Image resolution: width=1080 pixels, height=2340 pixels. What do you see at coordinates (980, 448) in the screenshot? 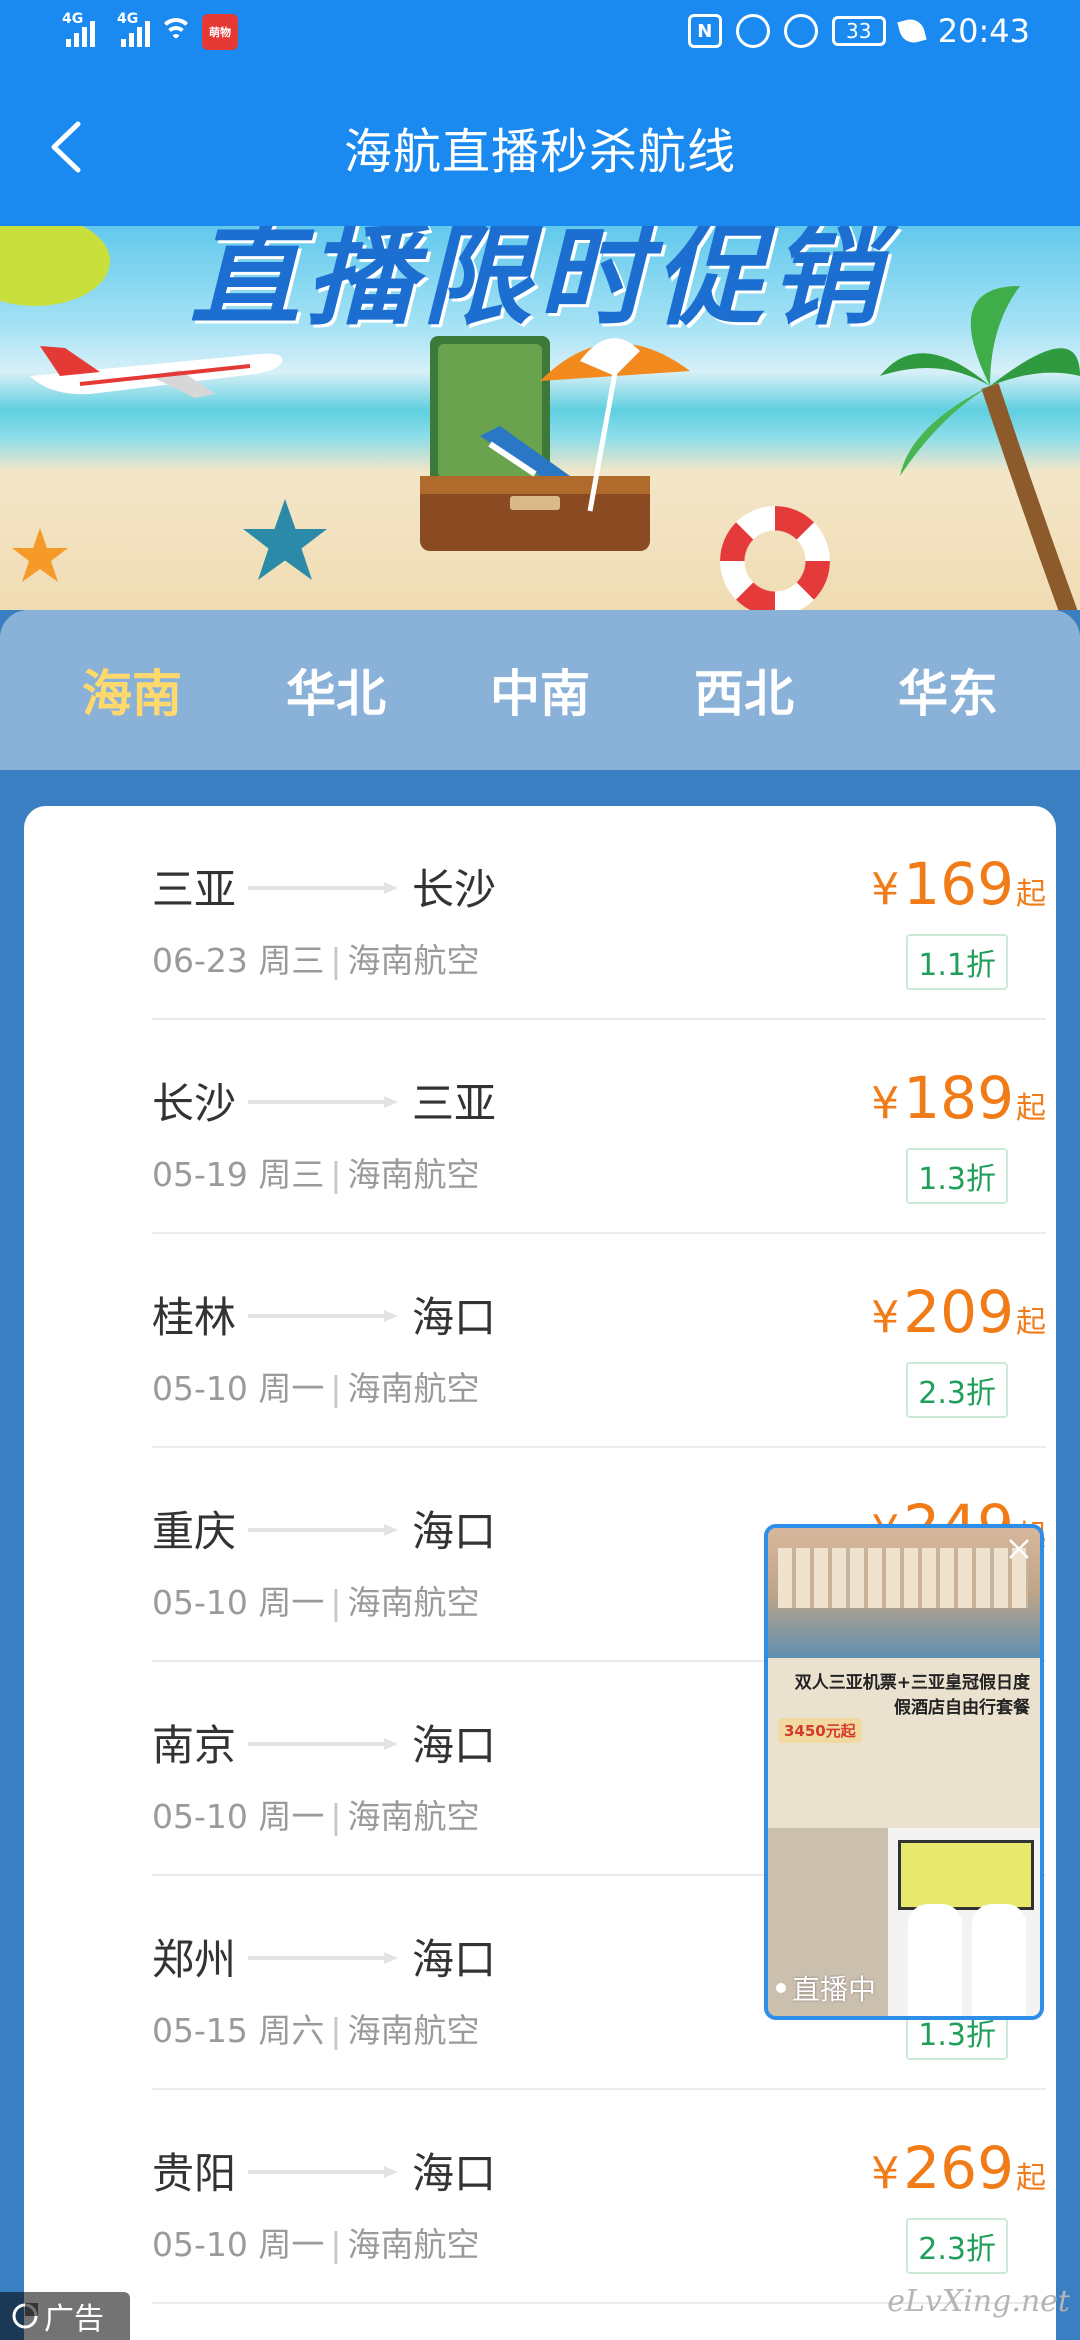
I see `palm-tree-illustration` at bounding box center [980, 448].